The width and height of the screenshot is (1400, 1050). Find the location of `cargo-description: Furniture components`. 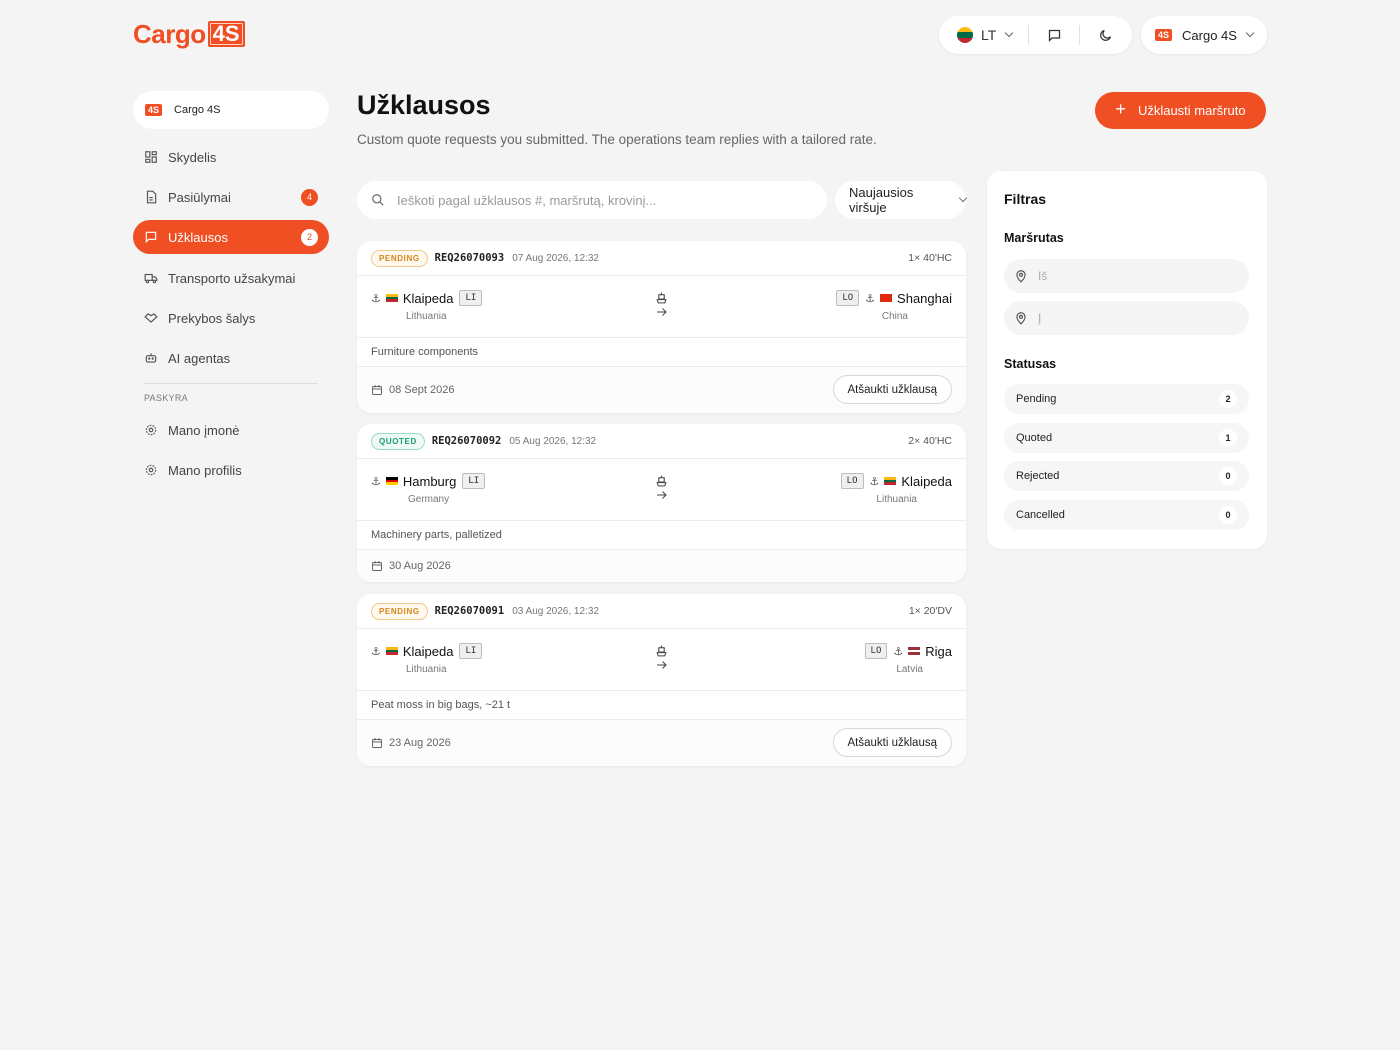

cargo-description: Furniture components is located at coordinates (661, 352).